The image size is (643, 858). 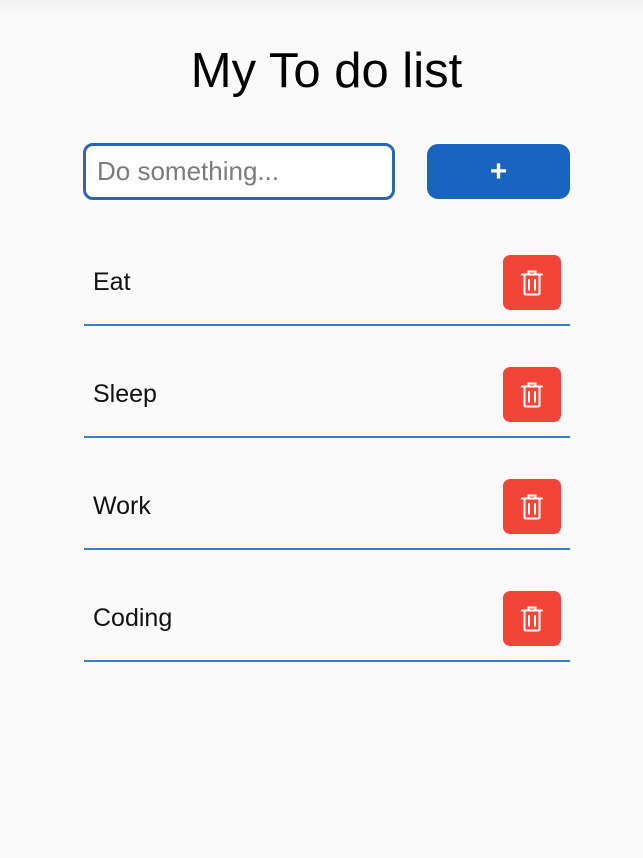 What do you see at coordinates (327, 382) in the screenshot?
I see `list-item: Sleep` at bounding box center [327, 382].